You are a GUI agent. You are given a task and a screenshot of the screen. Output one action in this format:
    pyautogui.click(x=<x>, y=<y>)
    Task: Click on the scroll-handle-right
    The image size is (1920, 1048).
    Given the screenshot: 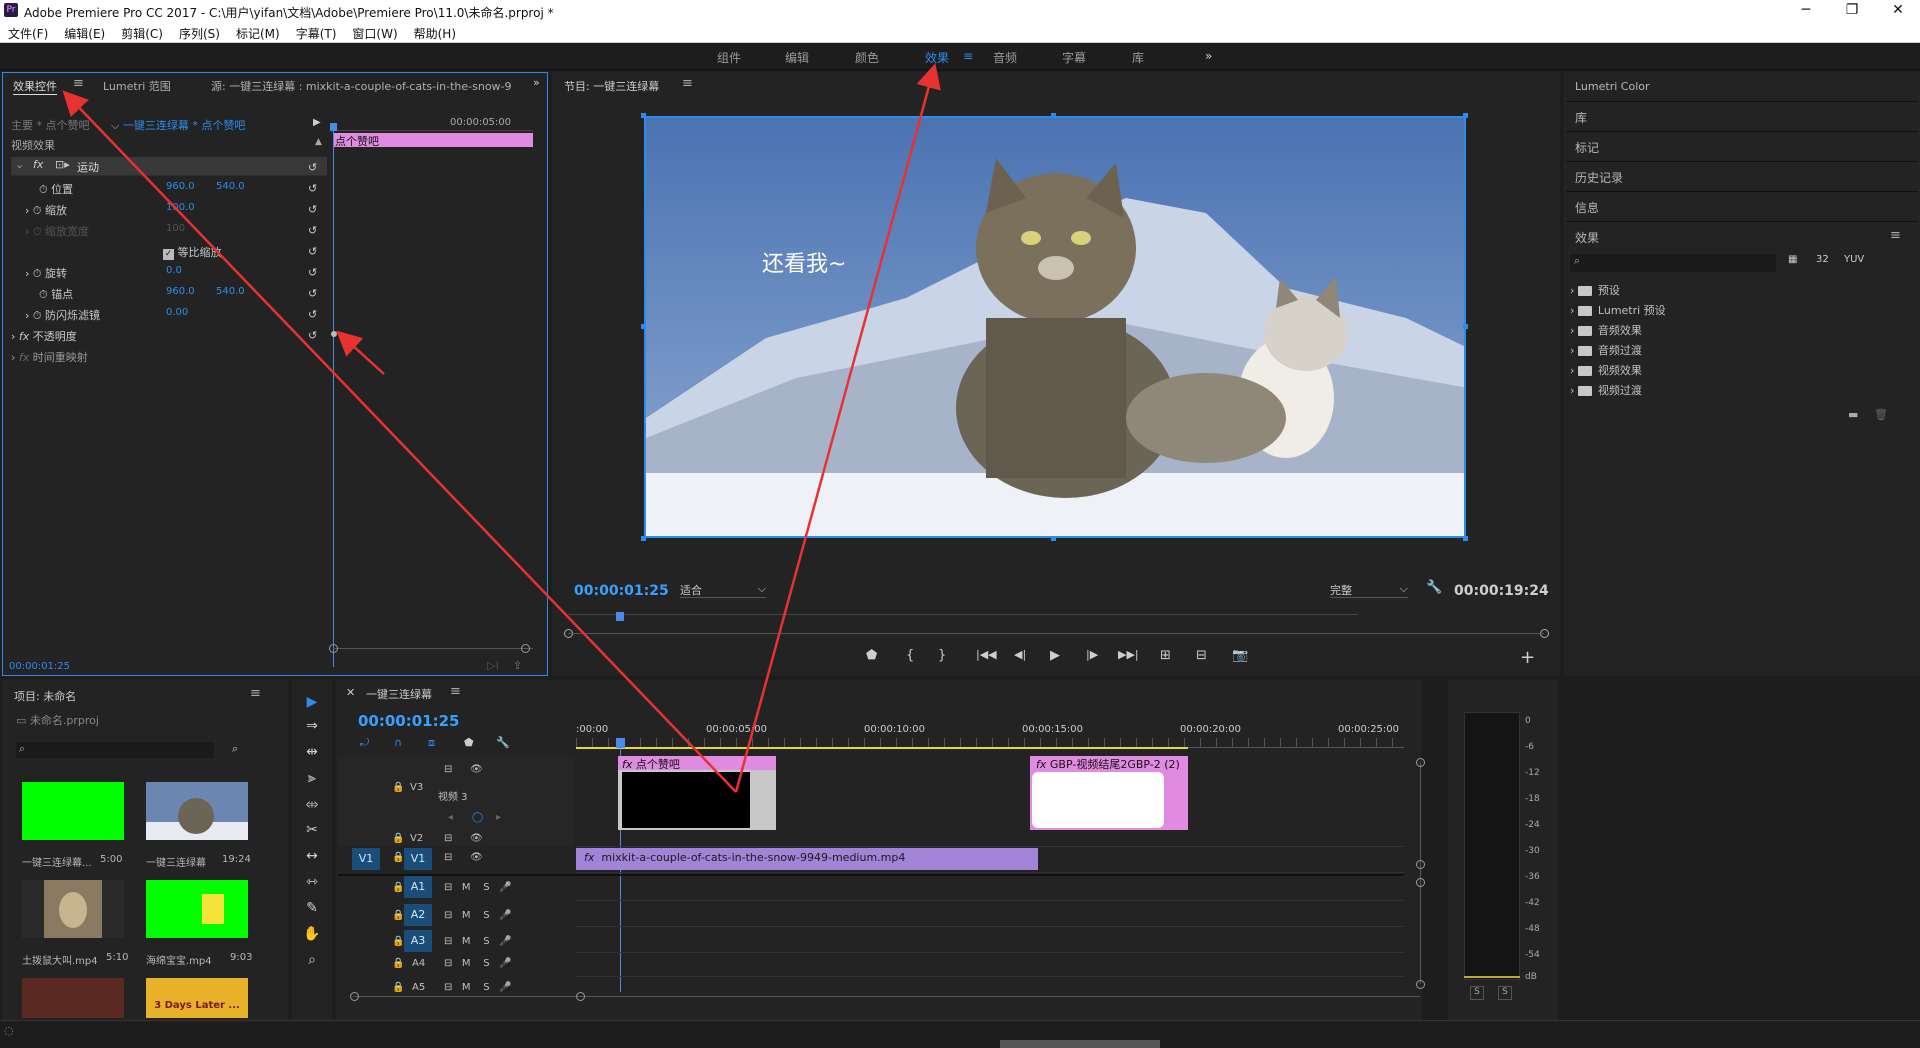 What is the action you would take?
    pyautogui.click(x=525, y=648)
    